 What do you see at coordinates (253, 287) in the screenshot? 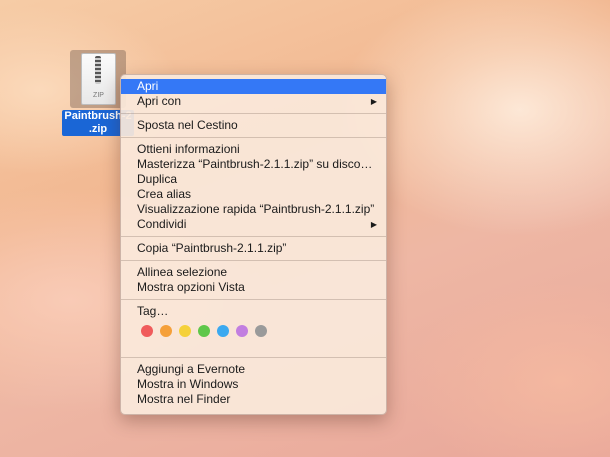
I see `menu-item-view-options: Mostra opzioni Vista` at bounding box center [253, 287].